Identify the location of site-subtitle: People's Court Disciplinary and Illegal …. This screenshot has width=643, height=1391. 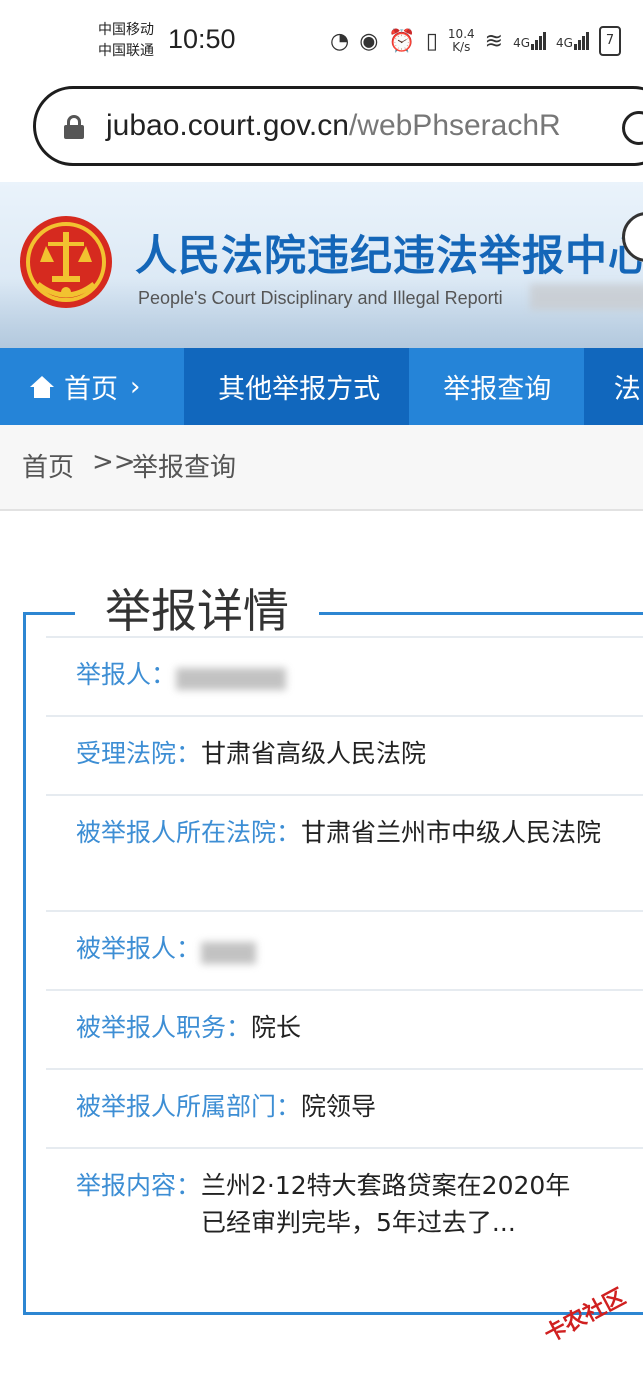
(320, 298).